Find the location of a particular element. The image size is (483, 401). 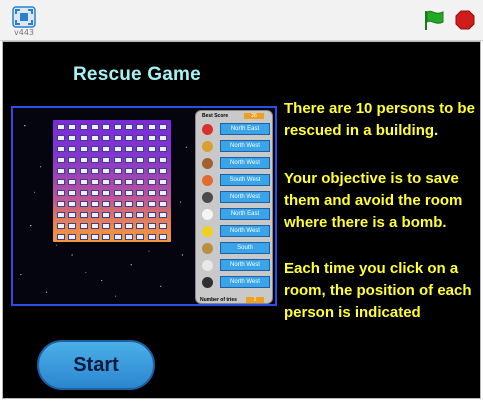

start-button: Start is located at coordinates (96, 365).